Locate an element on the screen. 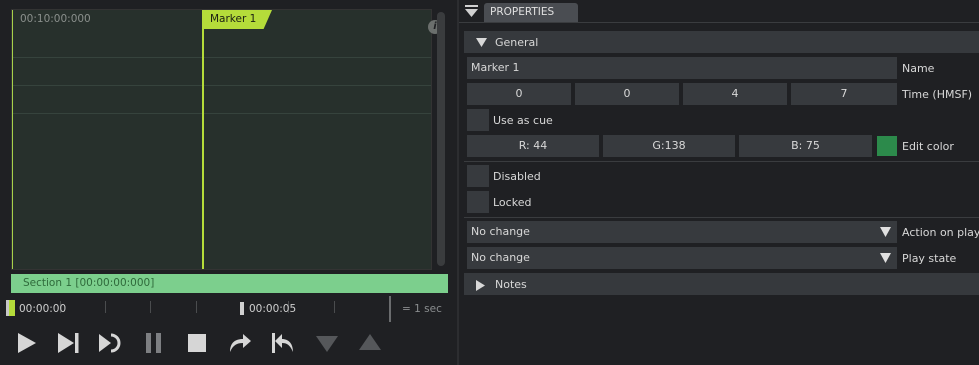 This screenshot has width=979, height=365. next-icon is located at coordinates (68, 343).